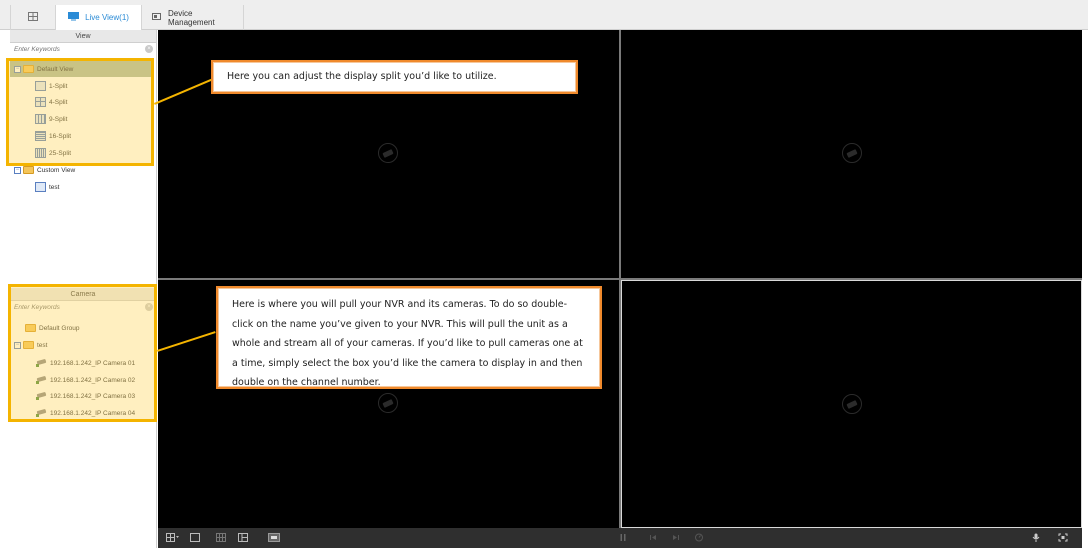 Image resolution: width=1088 pixels, height=559 pixels. I want to click on camera-list-highlight, so click(82, 353).